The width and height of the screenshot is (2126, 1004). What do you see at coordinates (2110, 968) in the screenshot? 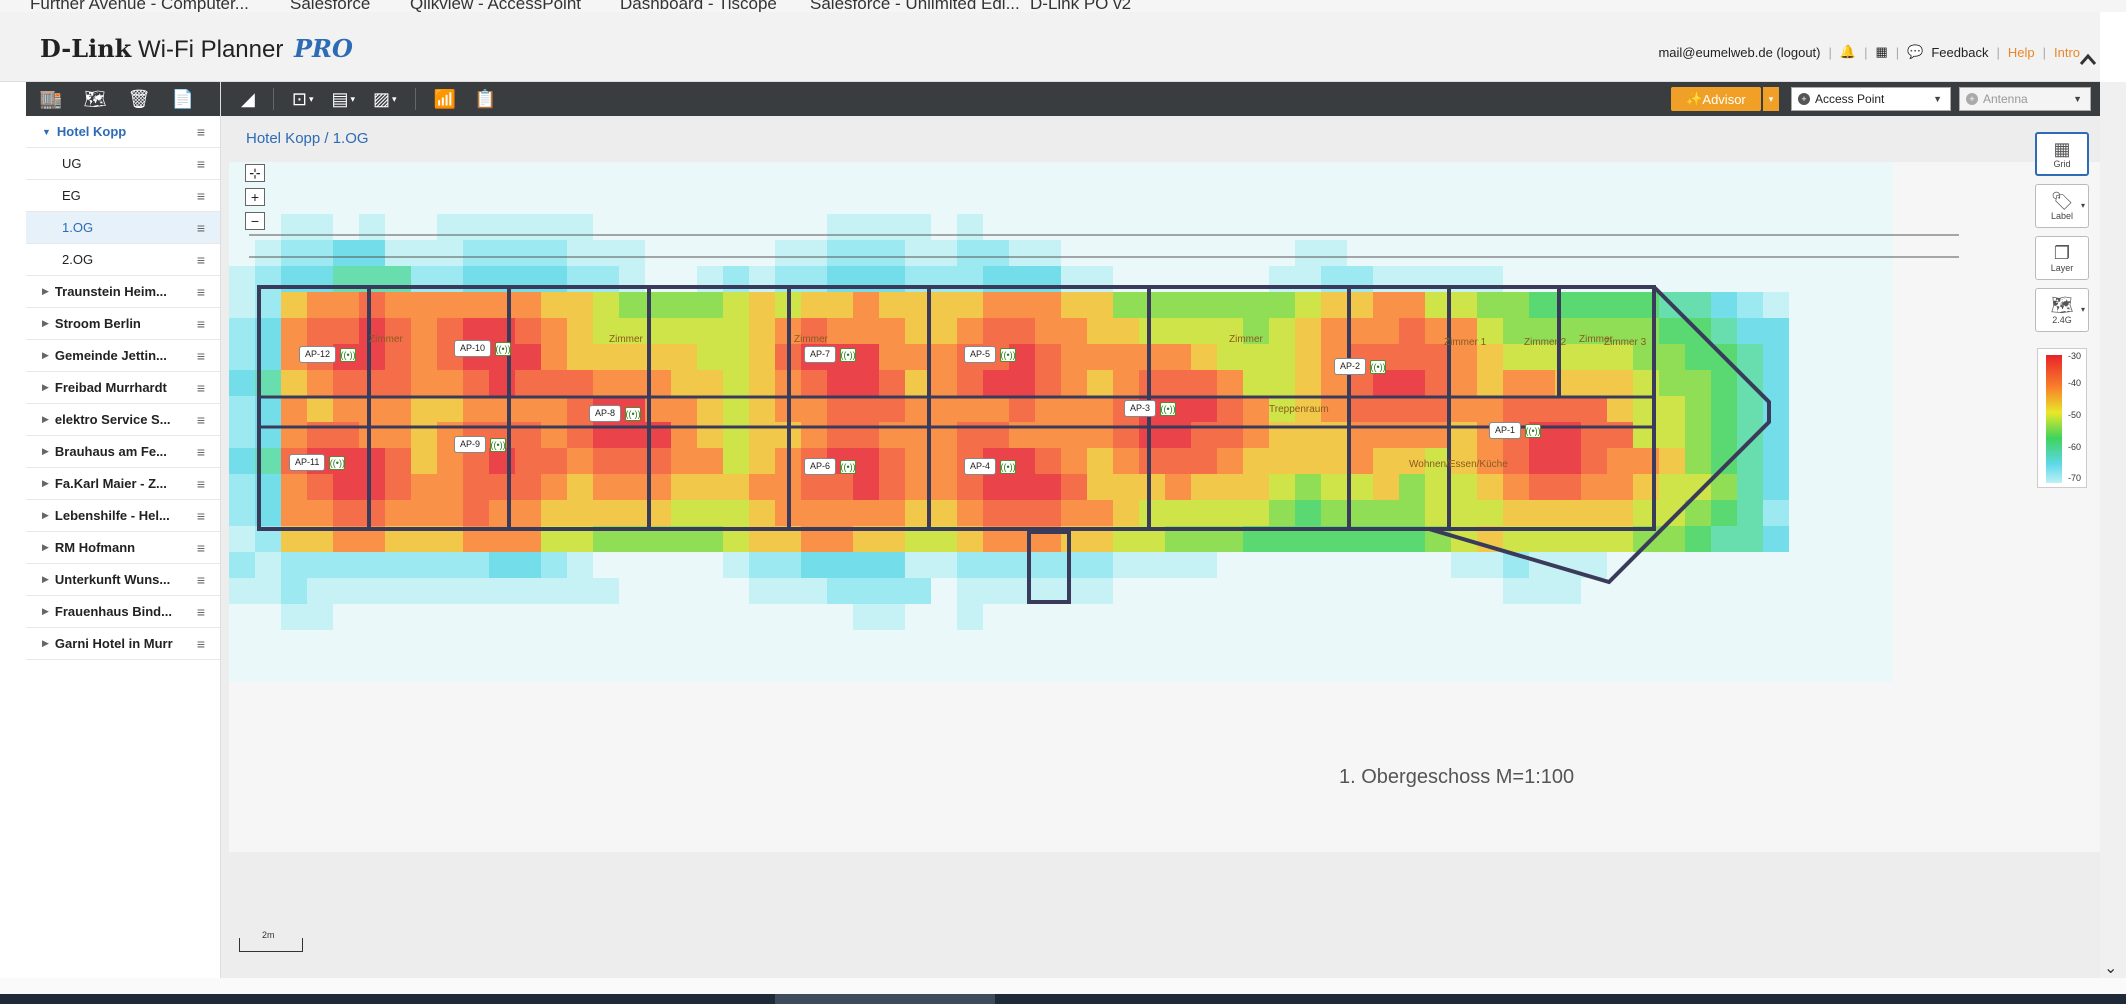
I see `scroll-down-icon: ⌄` at bounding box center [2110, 968].